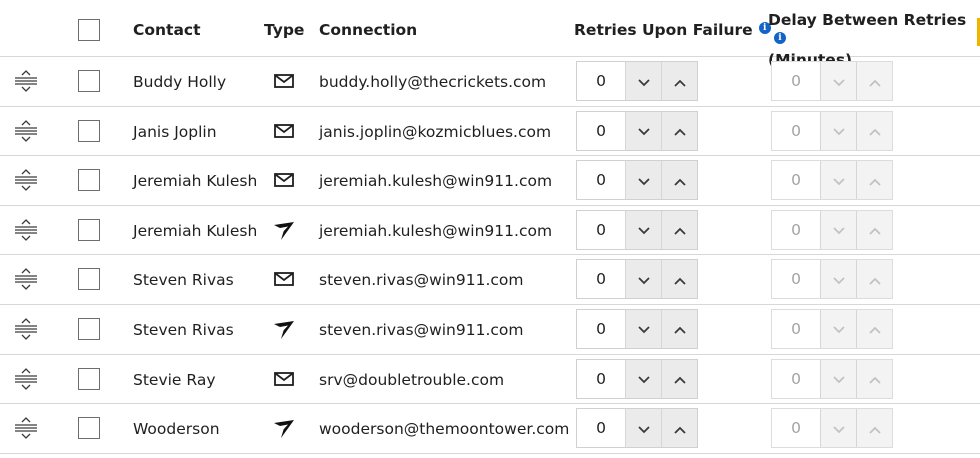  I want to click on header-contact: Contact, so click(167, 30).